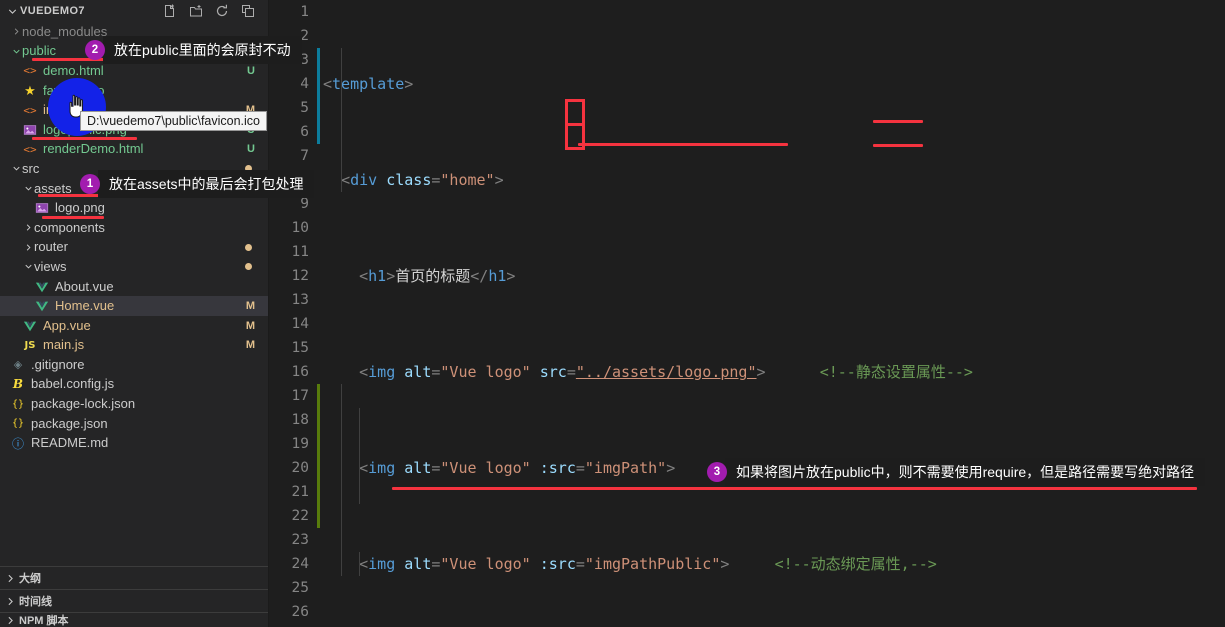 This screenshot has height=627, width=1225. I want to click on panel-npm-scripts: NPM 脚本, so click(134, 619).